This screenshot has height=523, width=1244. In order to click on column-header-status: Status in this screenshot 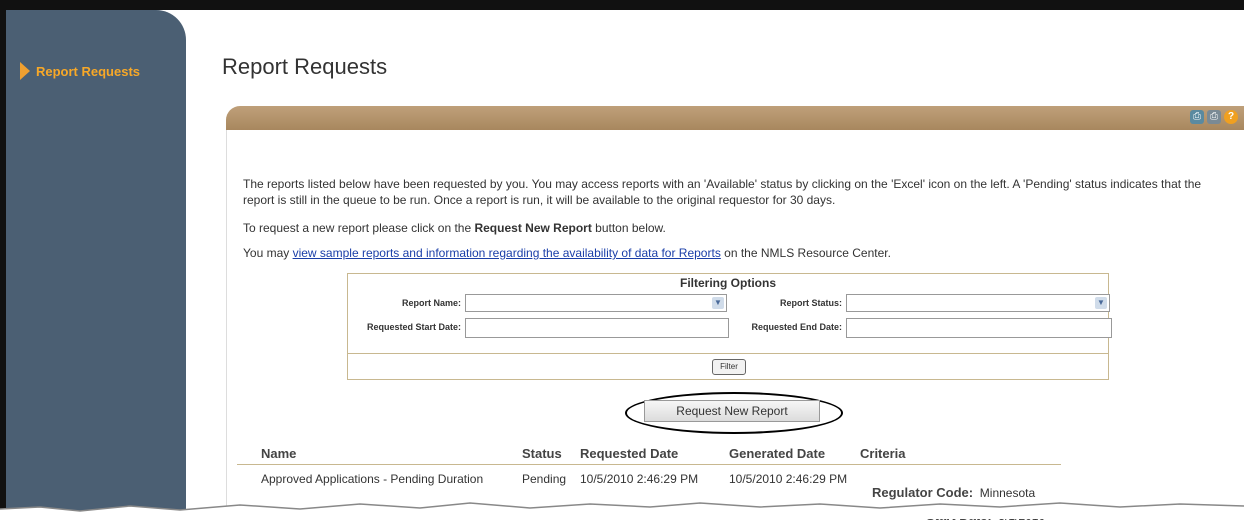, I will do `click(542, 453)`.